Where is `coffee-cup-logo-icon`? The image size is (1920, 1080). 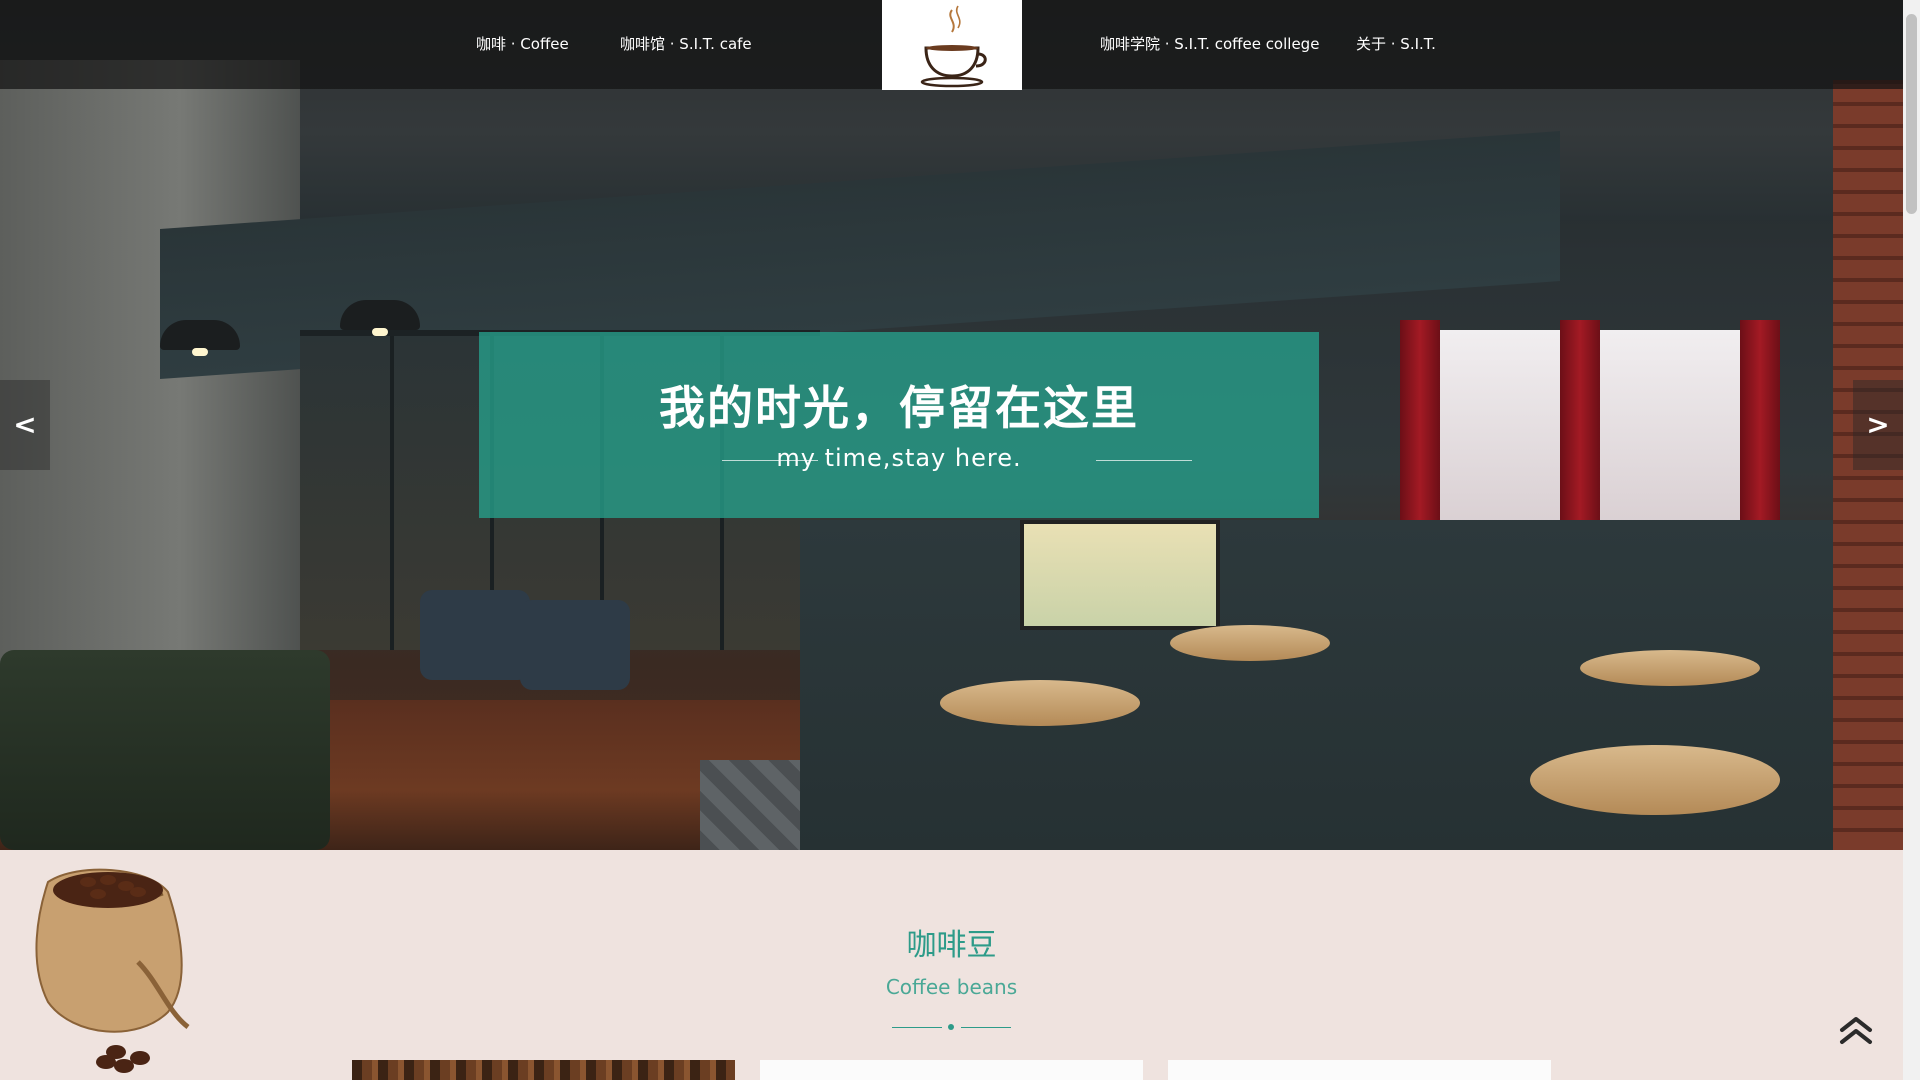
coffee-cup-logo-icon is located at coordinates (953, 46).